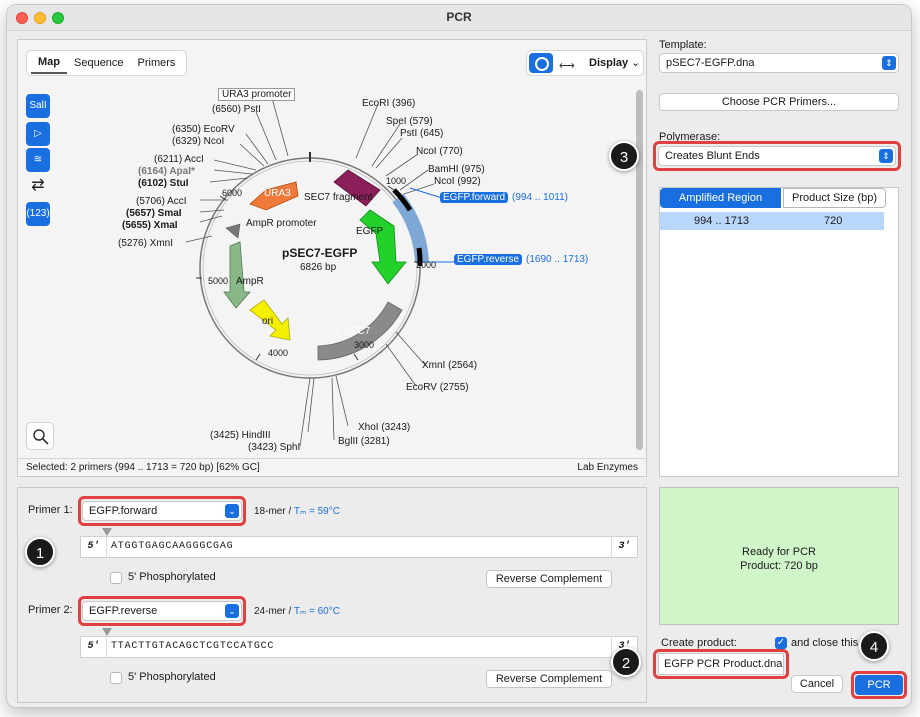 The image size is (920, 717). I want to click on primer2-sequence-field: 5' TTACTTGTACAGCTCGTCCATGCC 3', so click(359, 647).